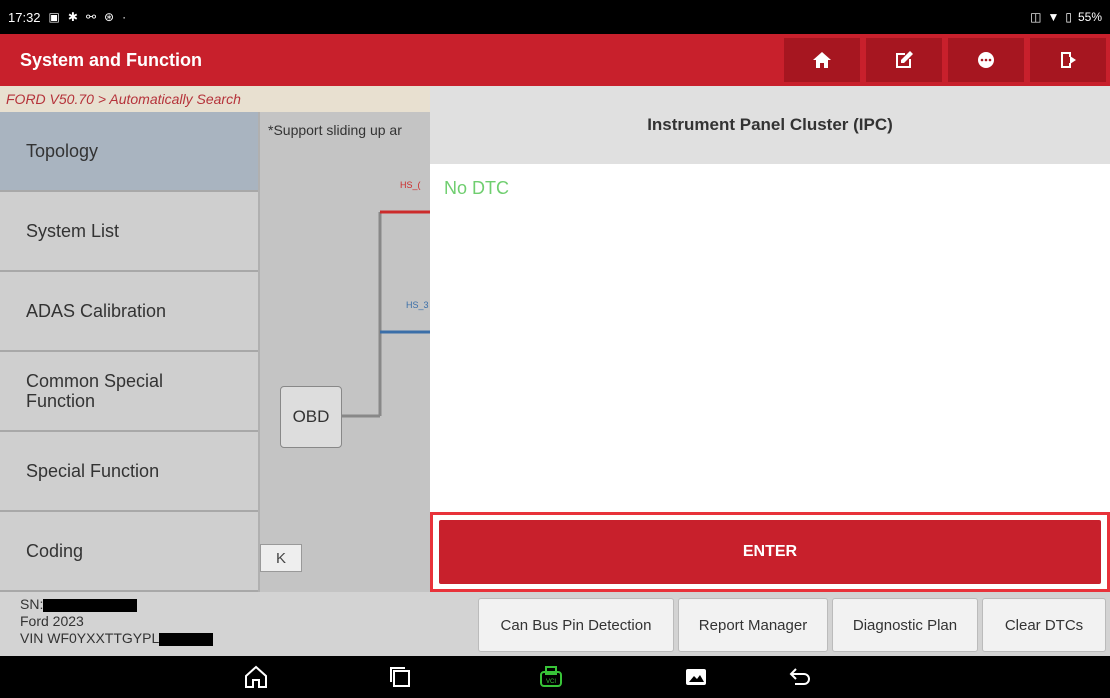 The width and height of the screenshot is (1110, 698). I want to click on sidebar-item-adas-calibration: ADAS Calibration, so click(129, 312).